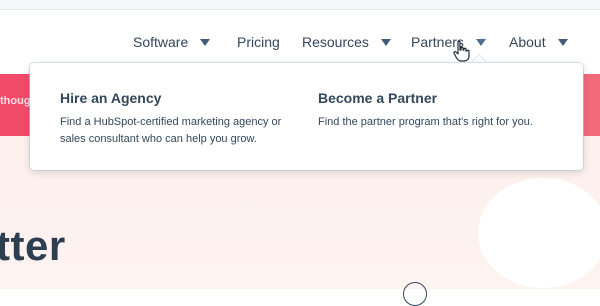 This screenshot has width=600, height=306. Describe the element at coordinates (15, 101) in the screenshot. I see `banner-text: thoug` at that location.